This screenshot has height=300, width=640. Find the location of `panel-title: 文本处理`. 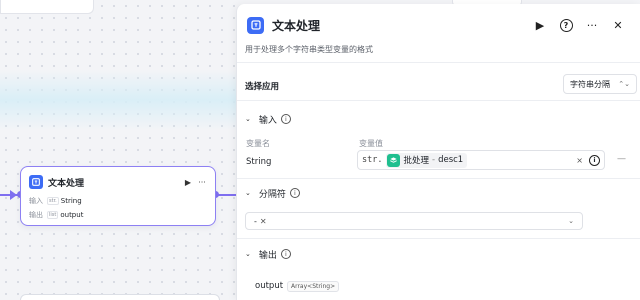

panel-title: 文本处理 is located at coordinates (399, 25).